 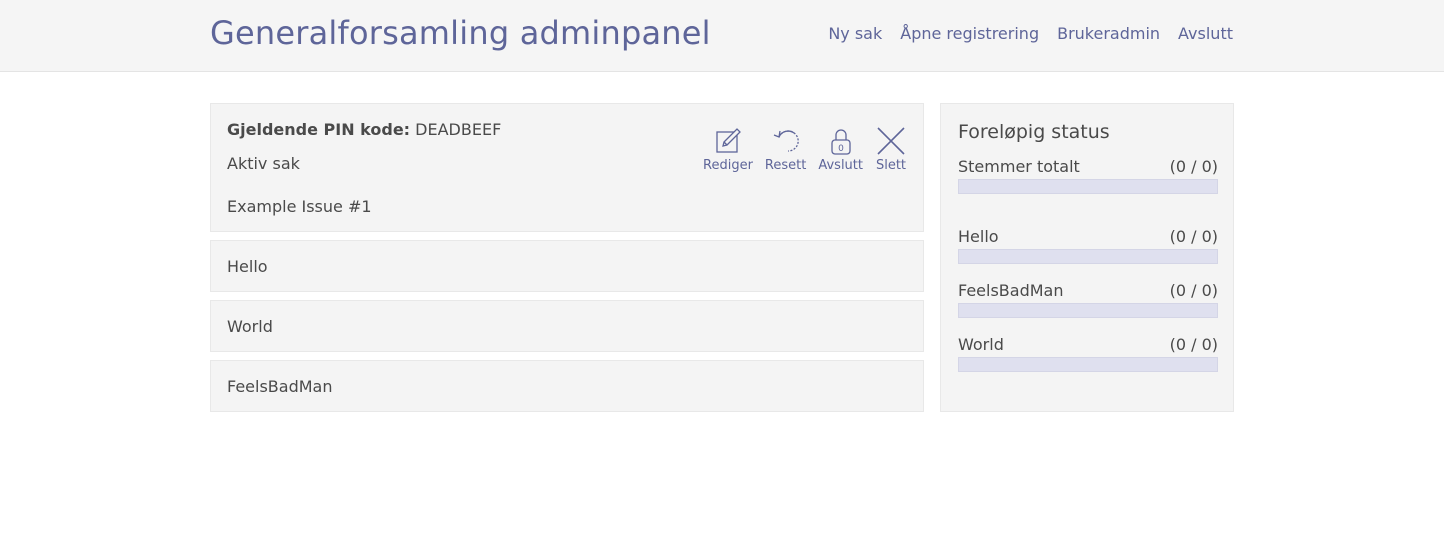 What do you see at coordinates (840, 165) in the screenshot?
I see `close-issue-label: Avslutt` at bounding box center [840, 165].